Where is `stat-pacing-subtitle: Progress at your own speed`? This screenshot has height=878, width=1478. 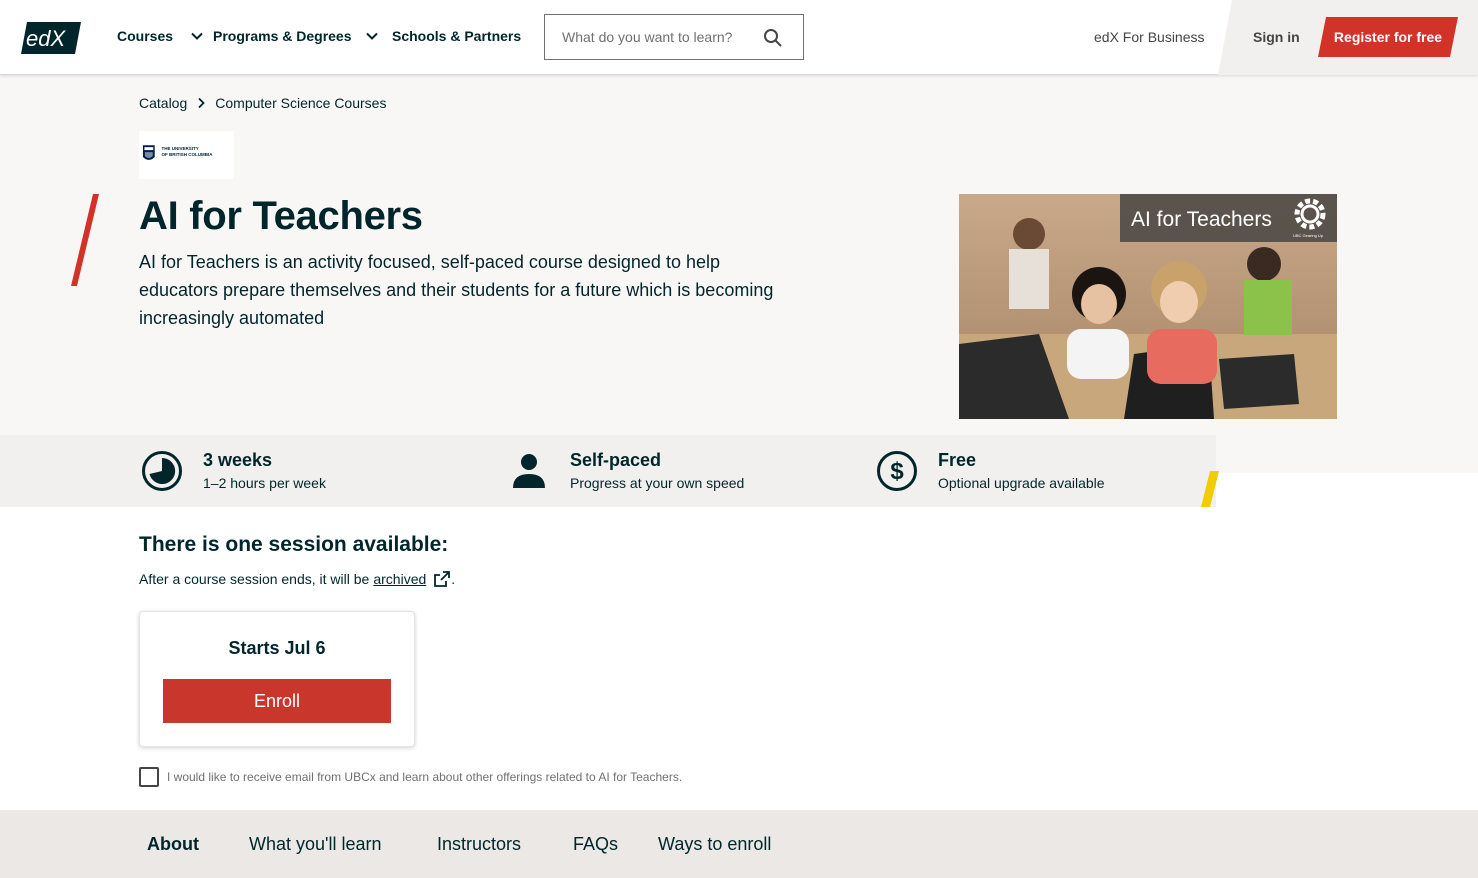 stat-pacing-subtitle: Progress at your own speed is located at coordinates (657, 483).